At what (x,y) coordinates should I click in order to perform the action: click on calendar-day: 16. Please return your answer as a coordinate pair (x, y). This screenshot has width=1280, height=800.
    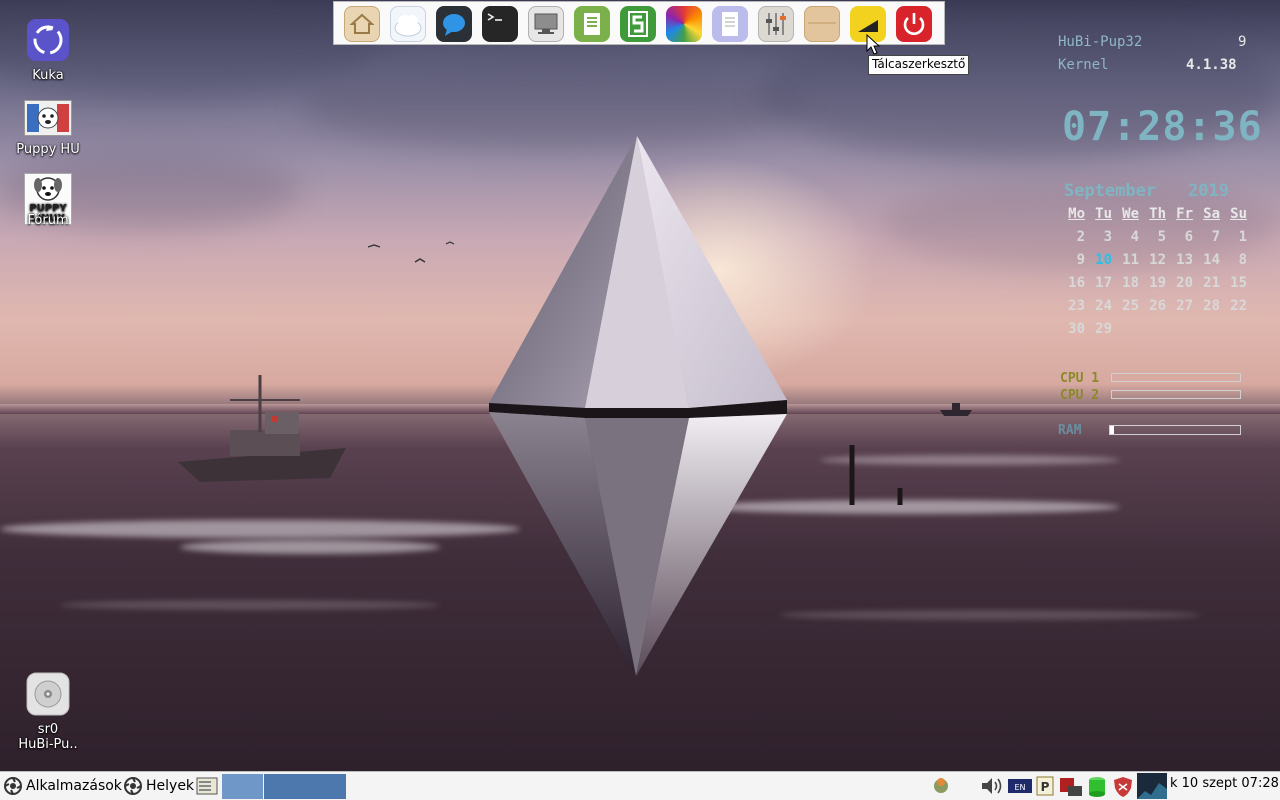
    Looking at the image, I should click on (1076, 283).